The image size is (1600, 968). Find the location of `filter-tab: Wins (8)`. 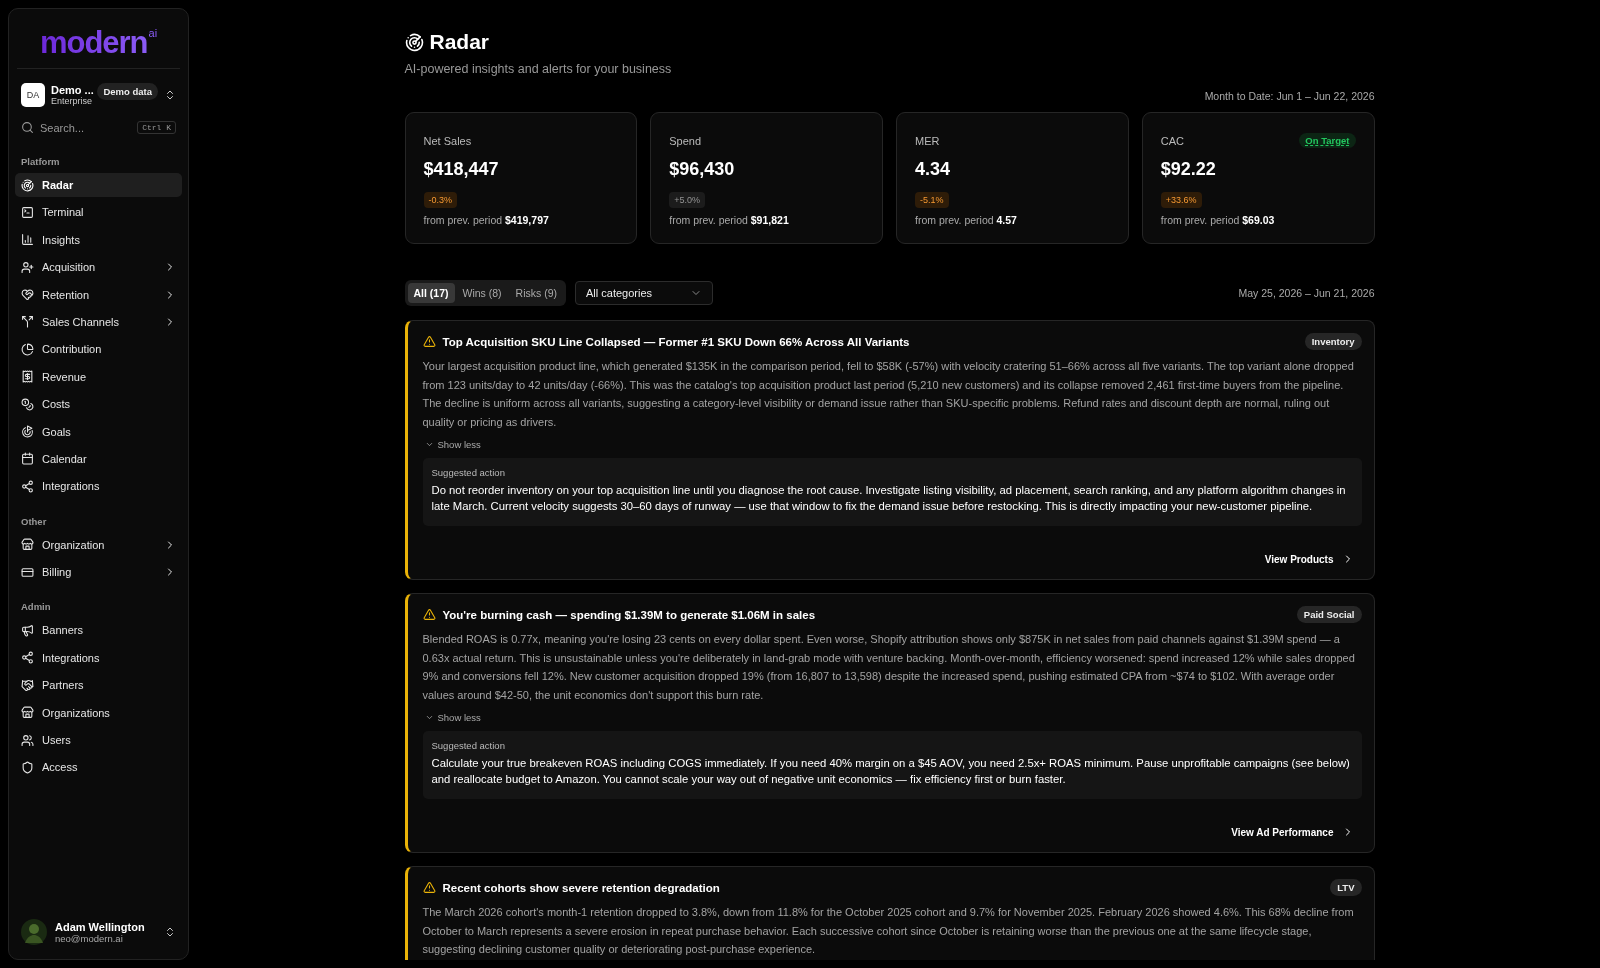

filter-tab: Wins (8) is located at coordinates (482, 293).